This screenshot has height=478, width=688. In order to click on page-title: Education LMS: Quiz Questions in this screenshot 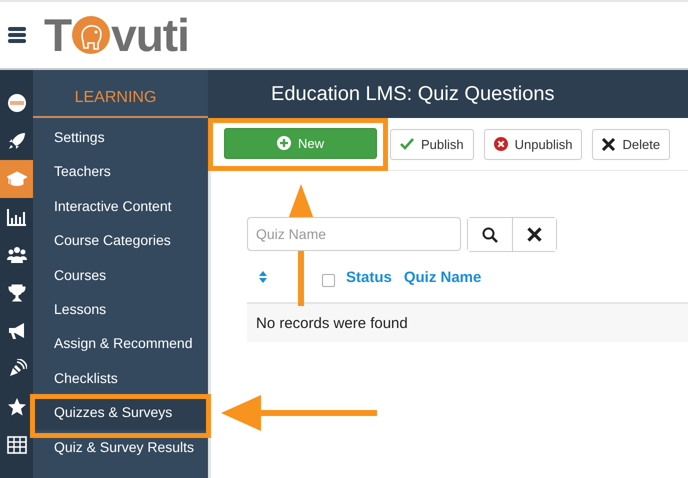, I will do `click(412, 94)`.